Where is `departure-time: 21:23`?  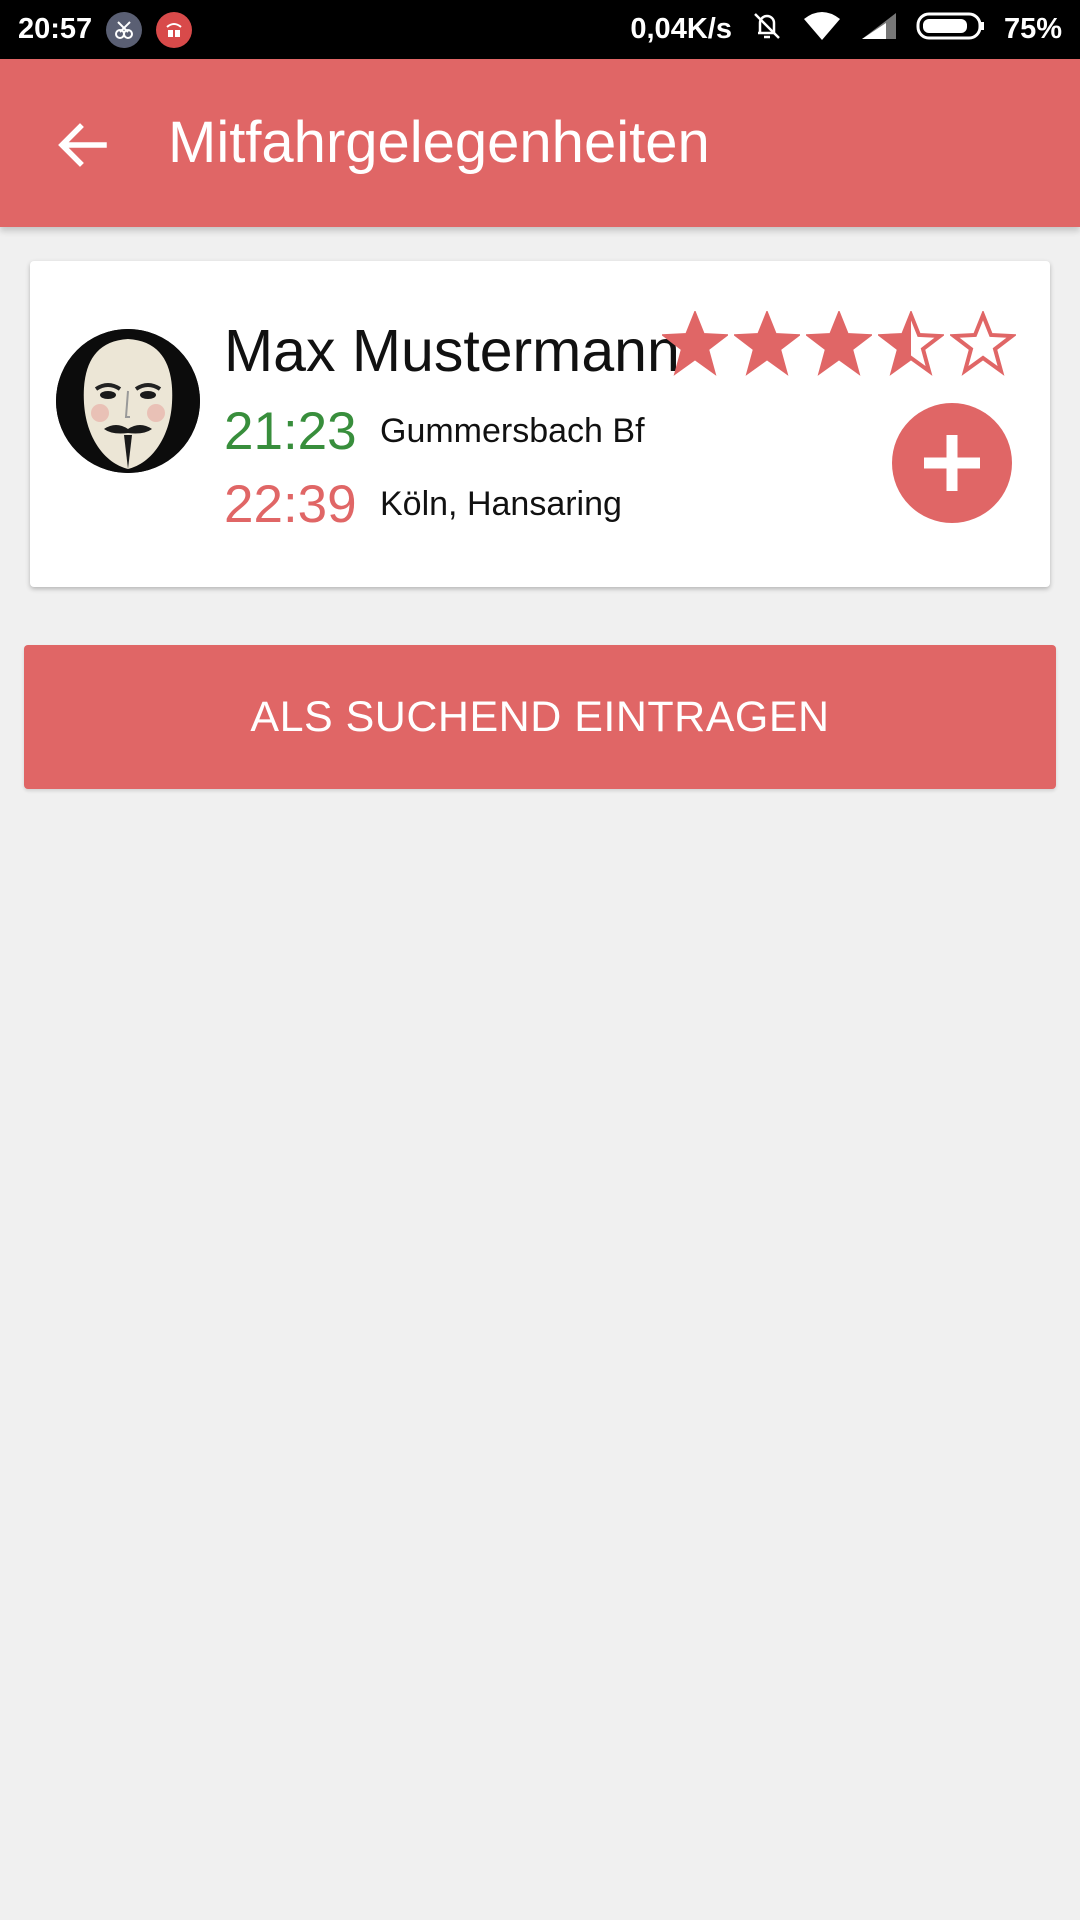
departure-time: 21:23 is located at coordinates (290, 431).